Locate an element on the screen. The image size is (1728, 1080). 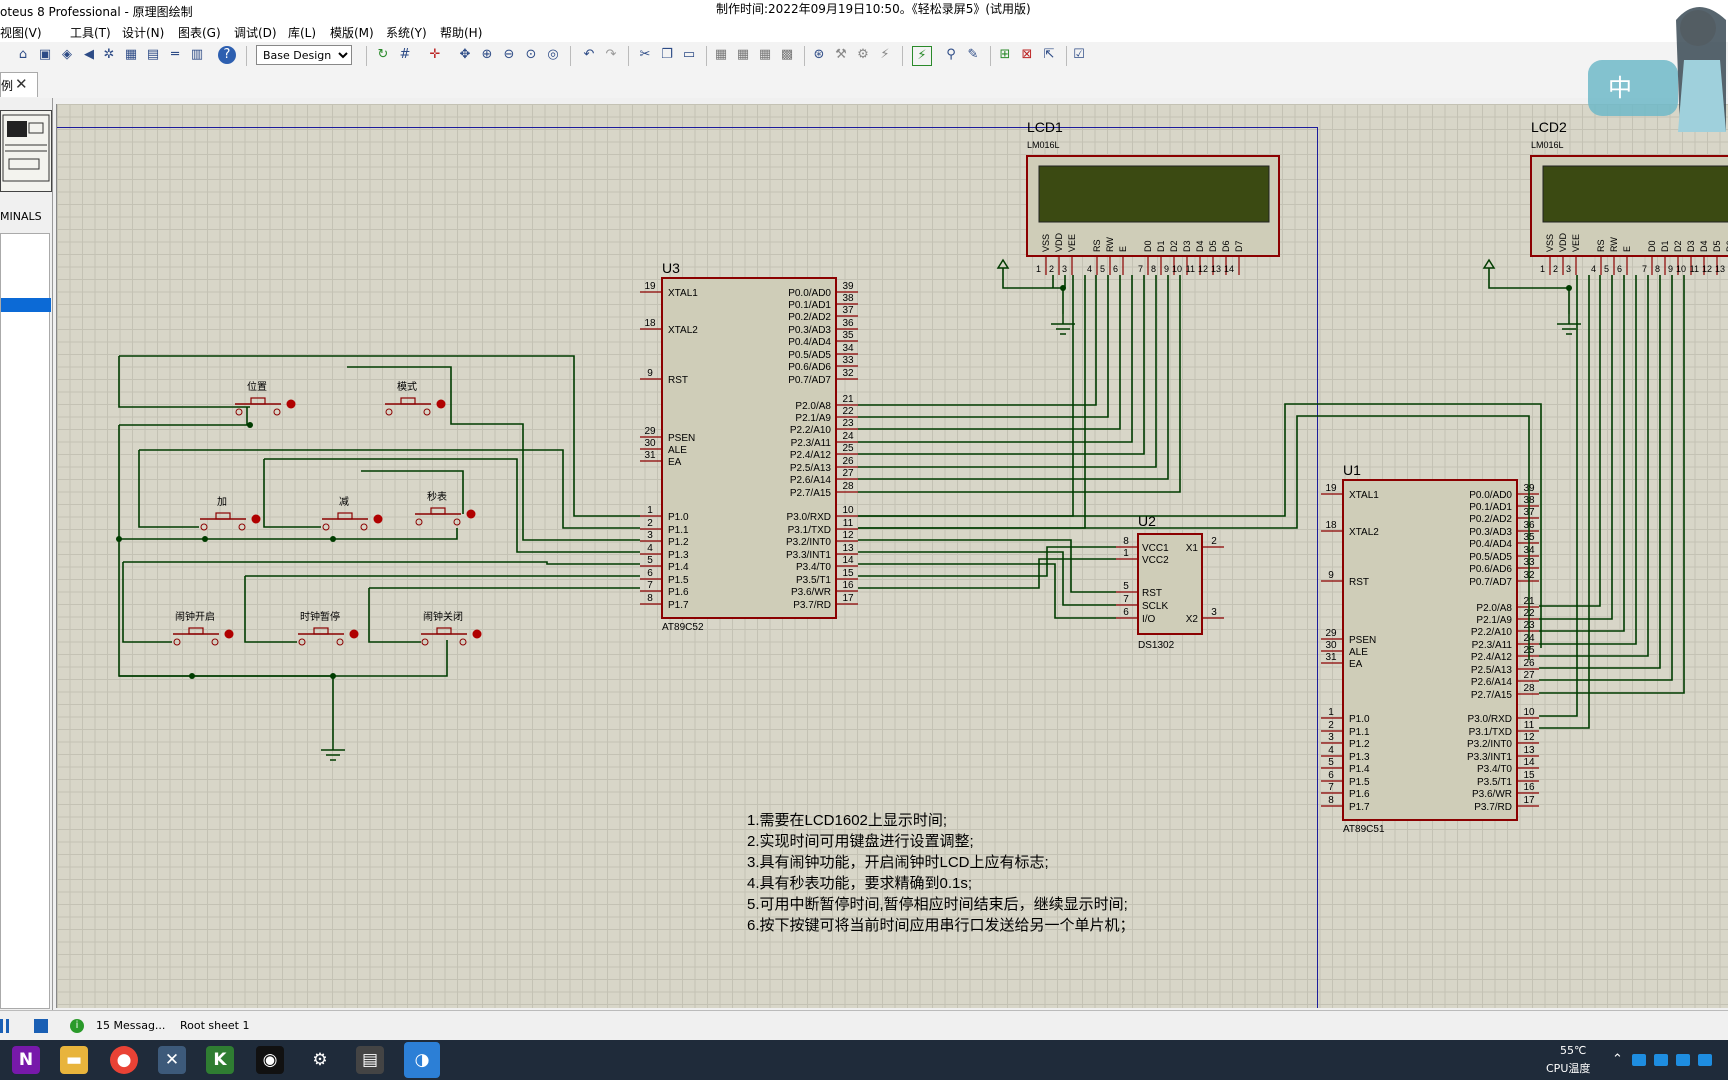
refresh-icon: ↻ is located at coordinates (383, 55).